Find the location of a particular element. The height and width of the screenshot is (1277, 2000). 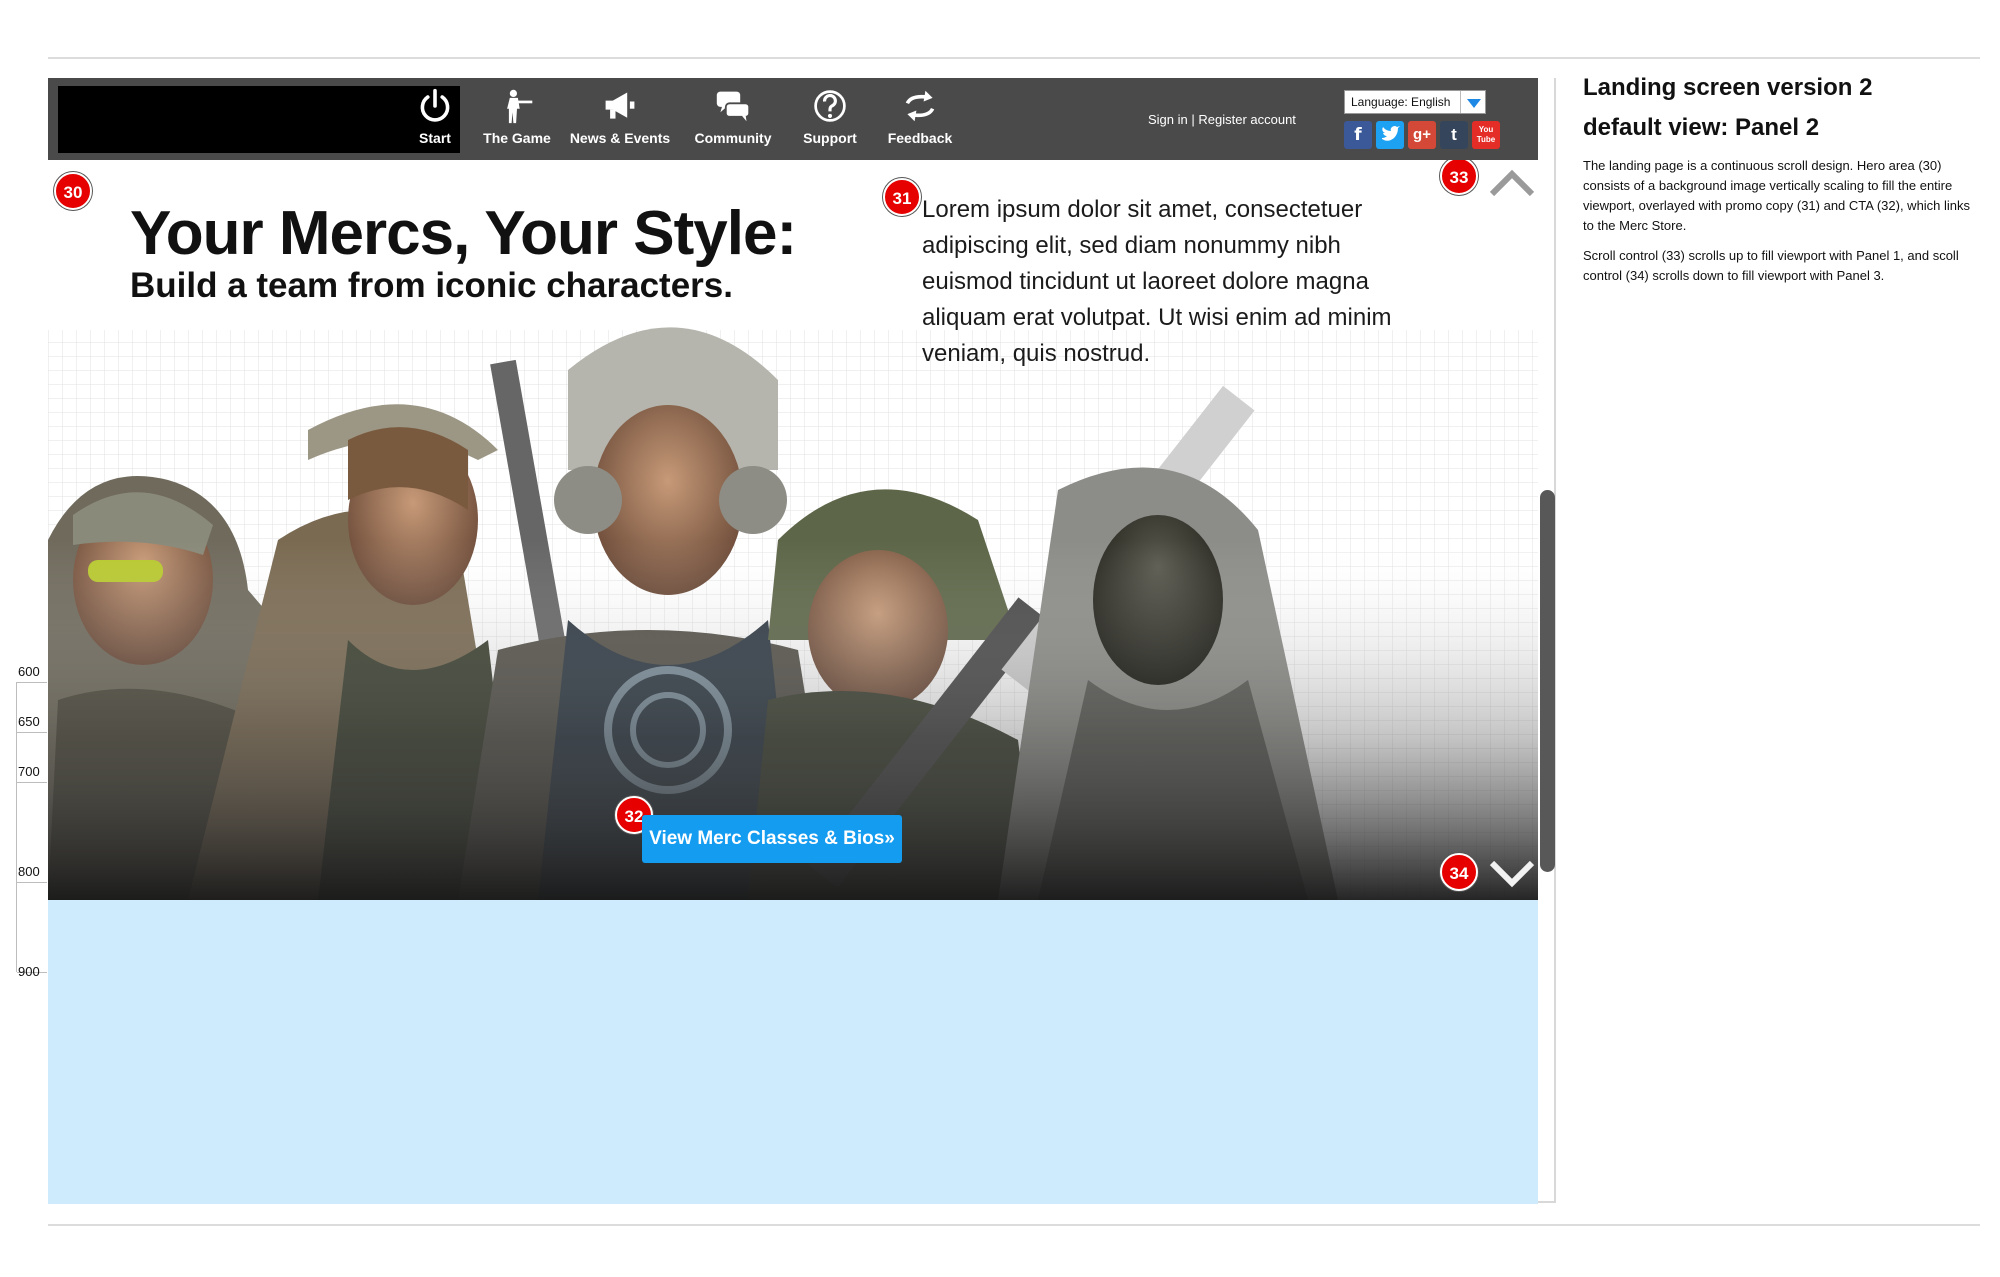

refresh-arrows-icon is located at coordinates (920, 106).